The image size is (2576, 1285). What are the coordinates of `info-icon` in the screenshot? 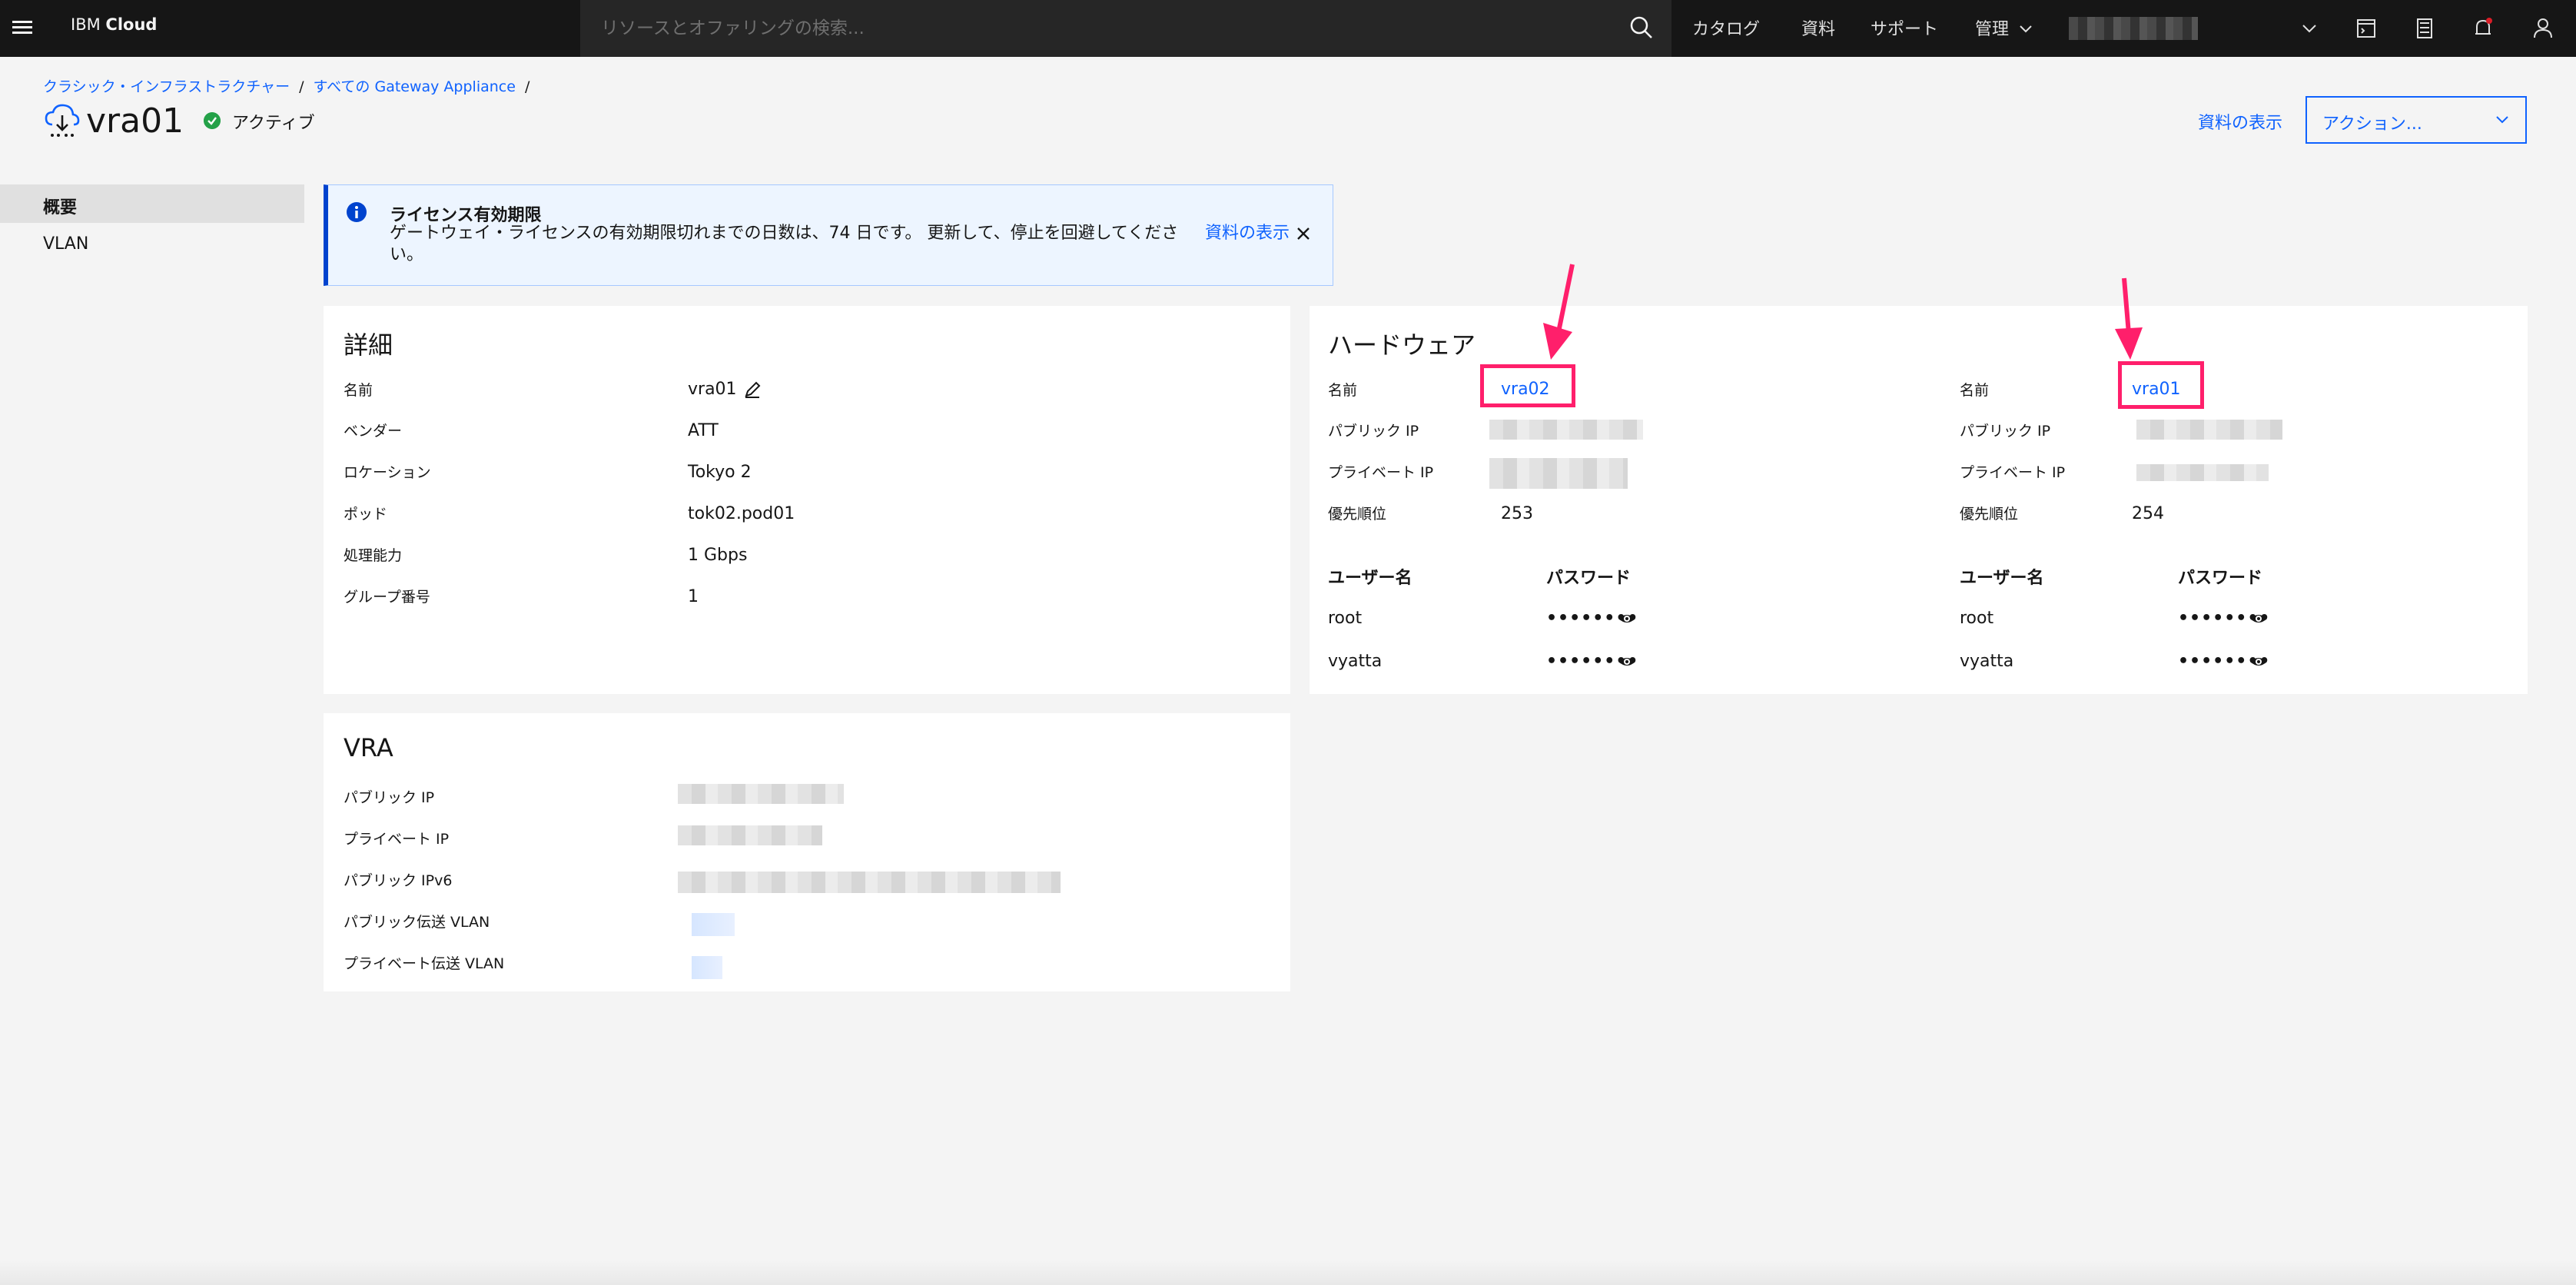 It's located at (357, 212).